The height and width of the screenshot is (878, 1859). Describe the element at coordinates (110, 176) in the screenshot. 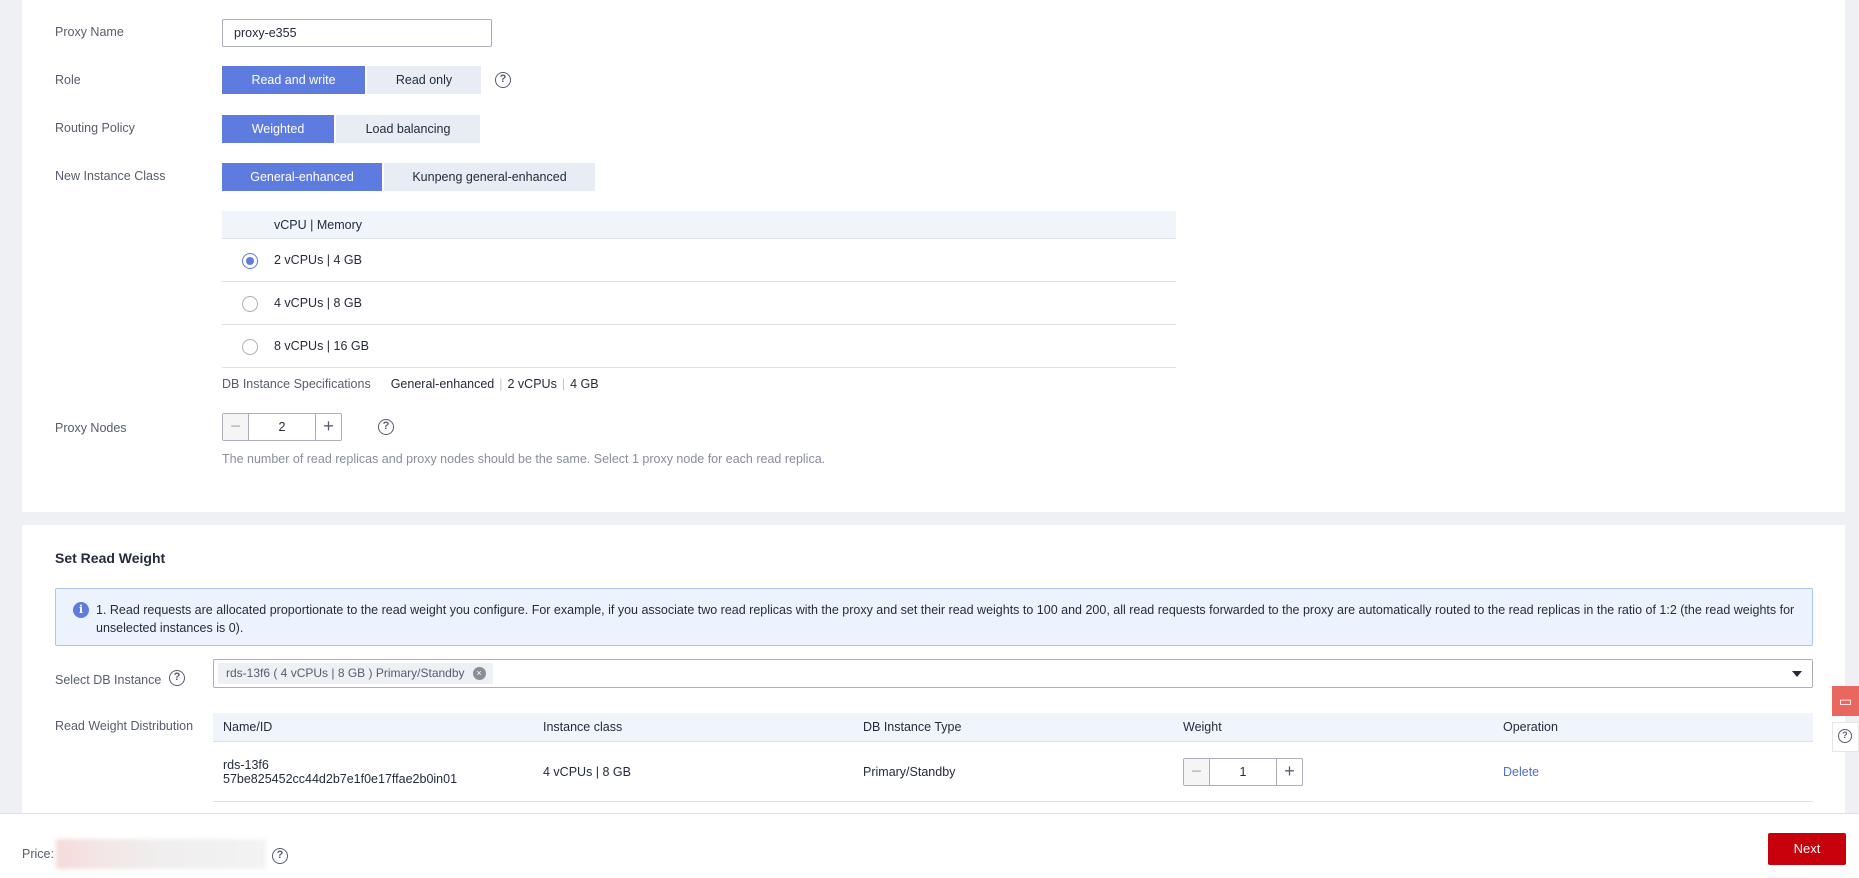

I see `instance-class-label: New Instance Class` at that location.